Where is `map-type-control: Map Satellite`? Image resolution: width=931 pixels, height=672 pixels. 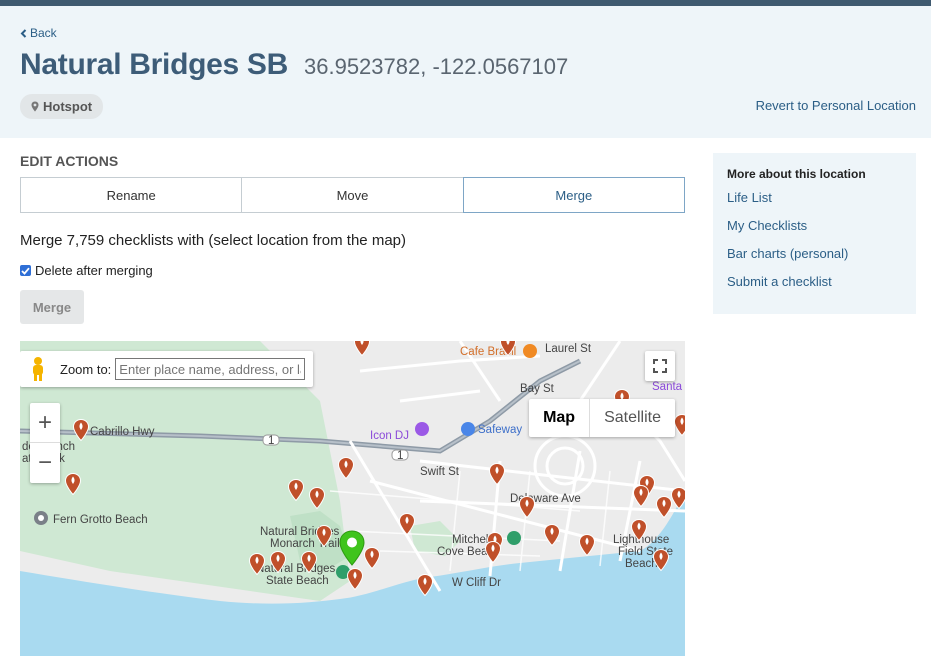 map-type-control: Map Satellite is located at coordinates (602, 418).